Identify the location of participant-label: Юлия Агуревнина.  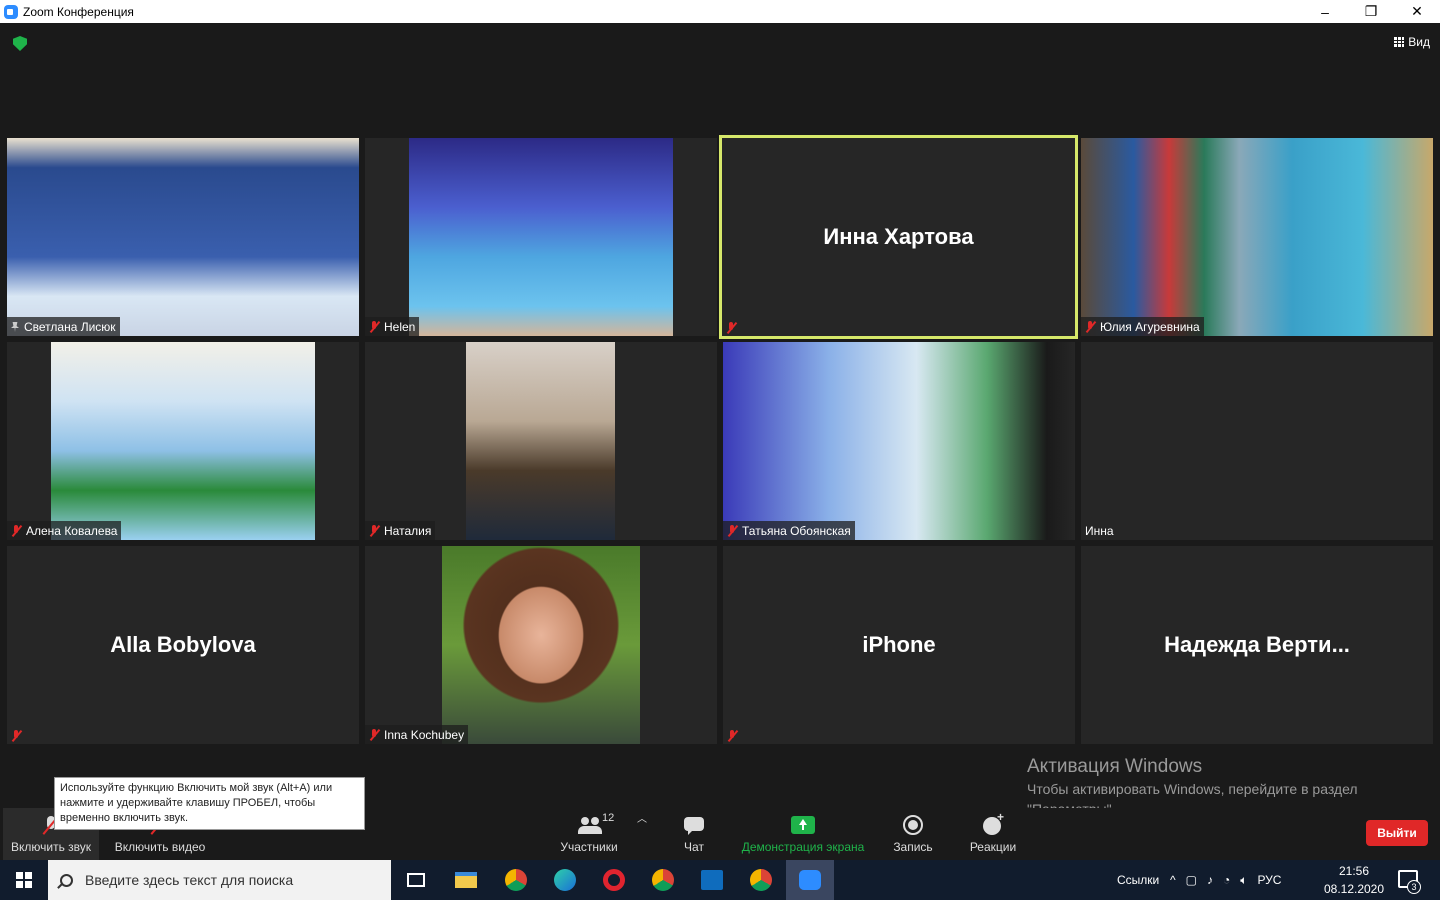
(1142, 326).